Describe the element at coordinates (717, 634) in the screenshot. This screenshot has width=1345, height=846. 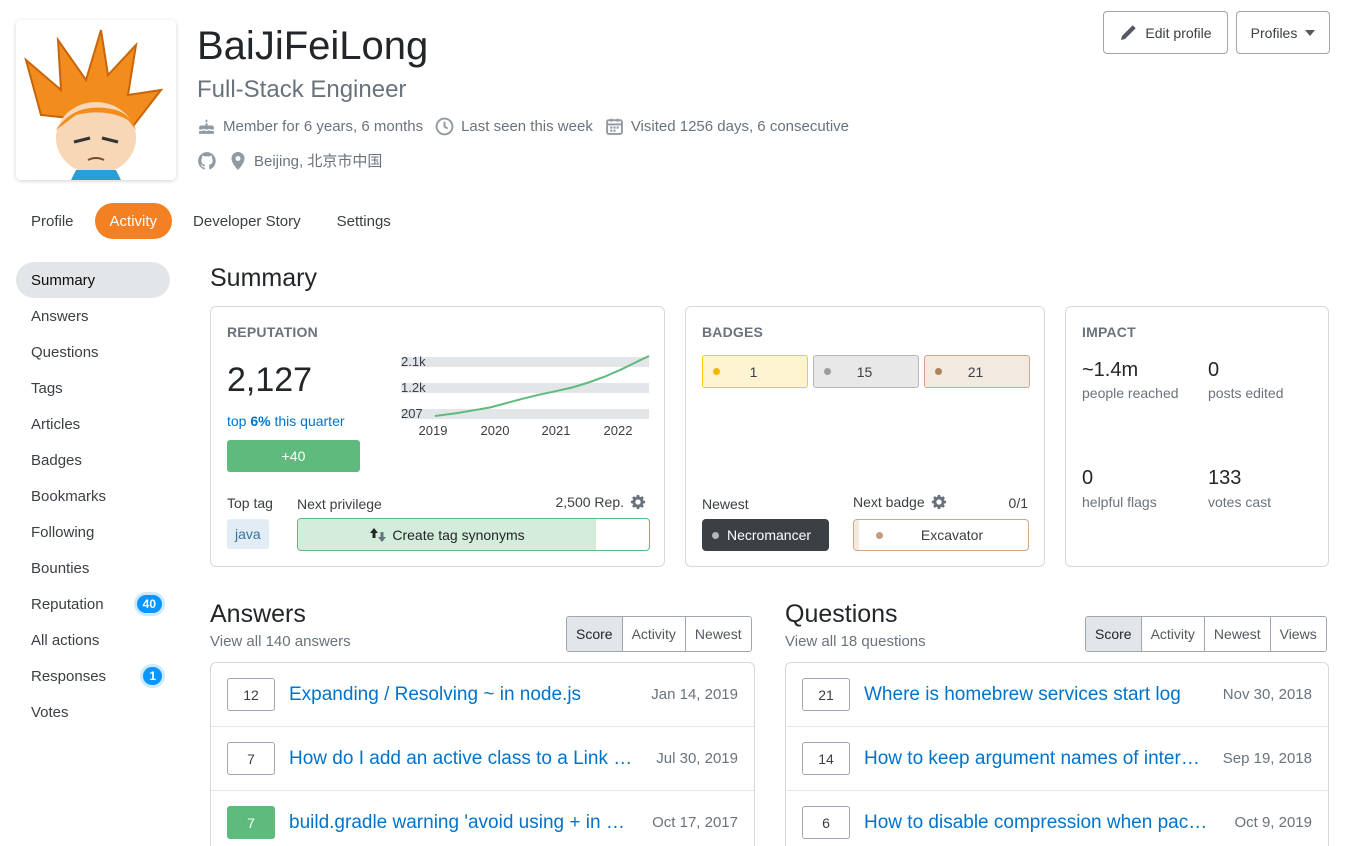
I see `answers-sort-newest: Newest` at that location.